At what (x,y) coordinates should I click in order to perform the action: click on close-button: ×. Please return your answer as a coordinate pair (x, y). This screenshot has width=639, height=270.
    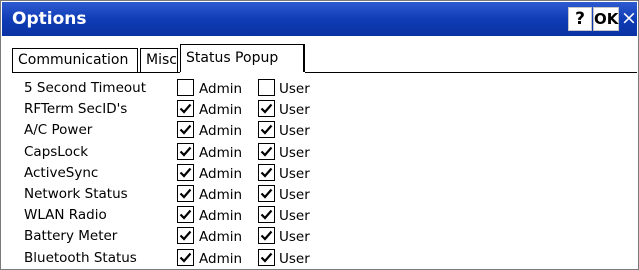
    Looking at the image, I should click on (629, 19).